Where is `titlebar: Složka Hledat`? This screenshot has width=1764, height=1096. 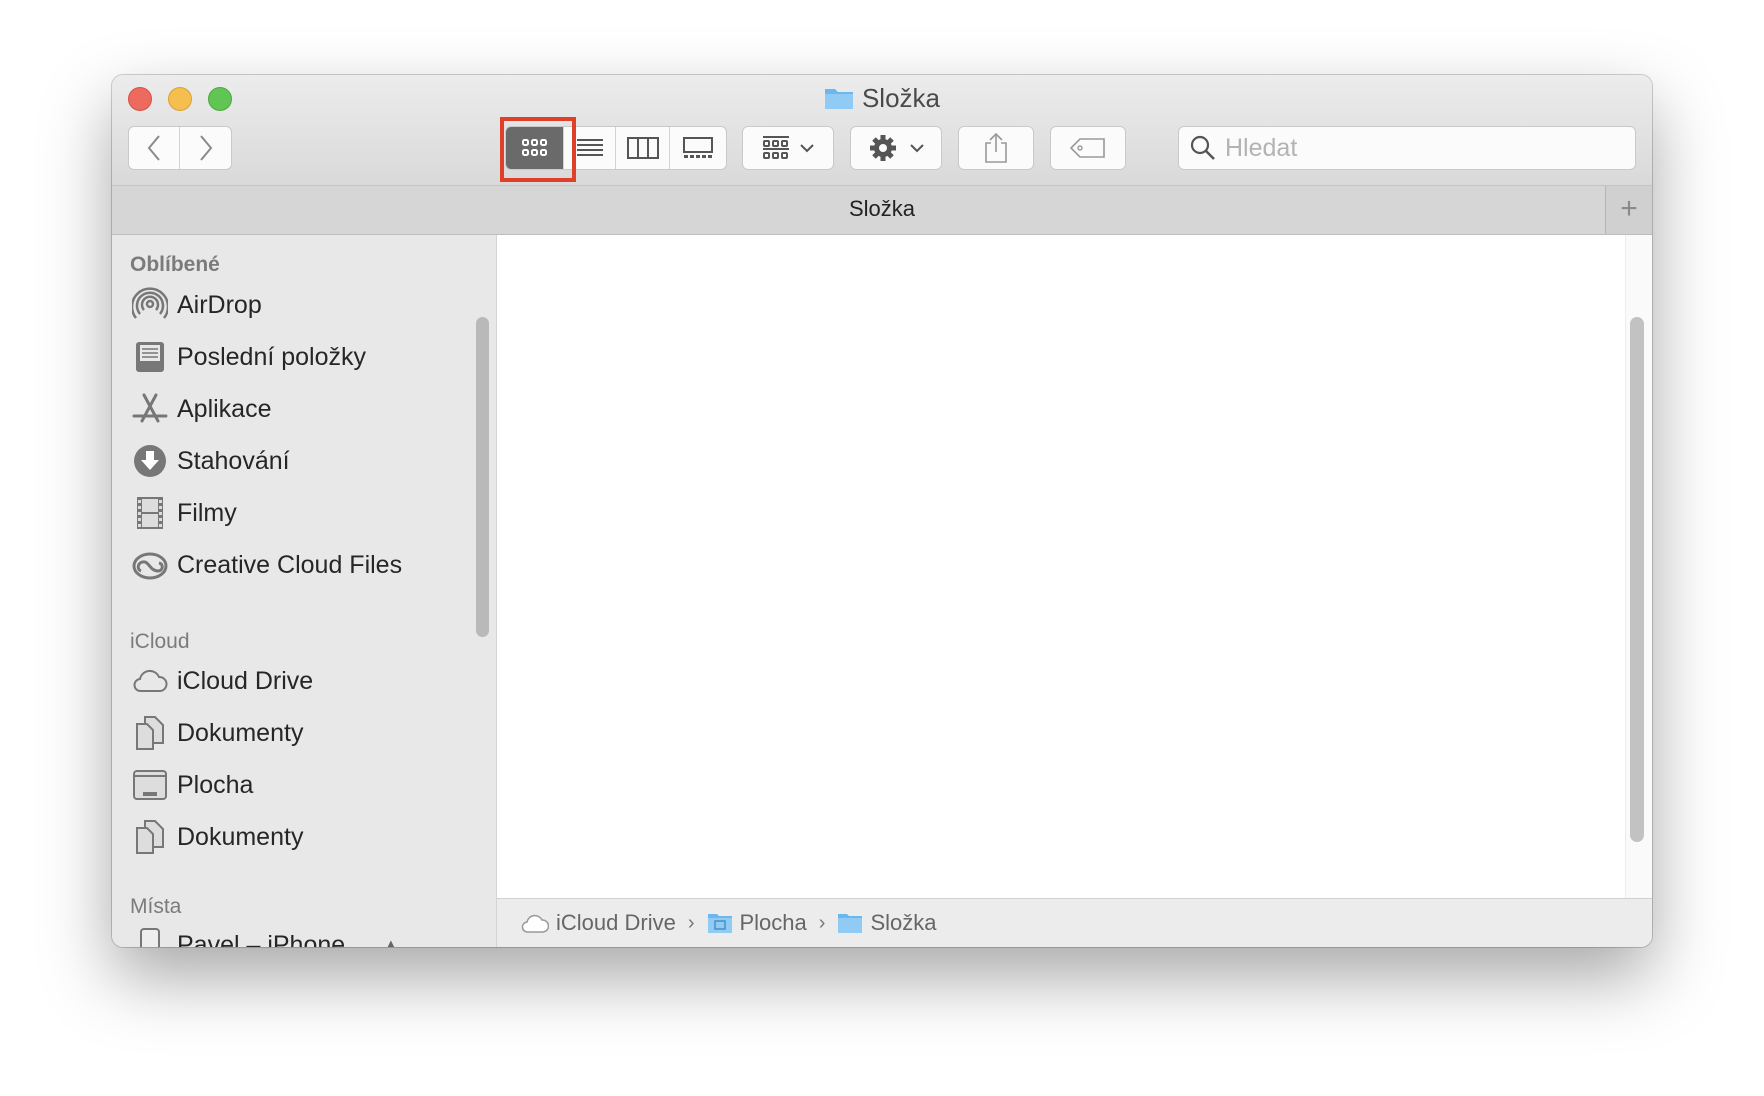
titlebar: Složka Hledat is located at coordinates (882, 130).